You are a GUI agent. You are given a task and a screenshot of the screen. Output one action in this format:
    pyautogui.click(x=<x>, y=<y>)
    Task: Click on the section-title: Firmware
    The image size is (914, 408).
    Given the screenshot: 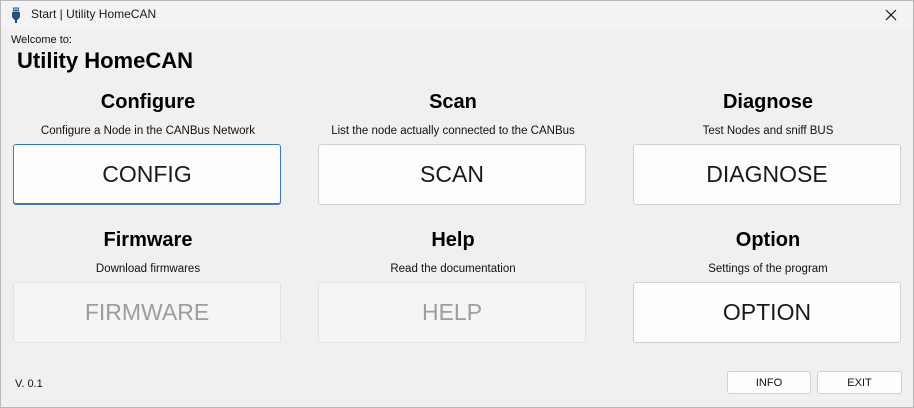 What is the action you would take?
    pyautogui.click(x=148, y=240)
    